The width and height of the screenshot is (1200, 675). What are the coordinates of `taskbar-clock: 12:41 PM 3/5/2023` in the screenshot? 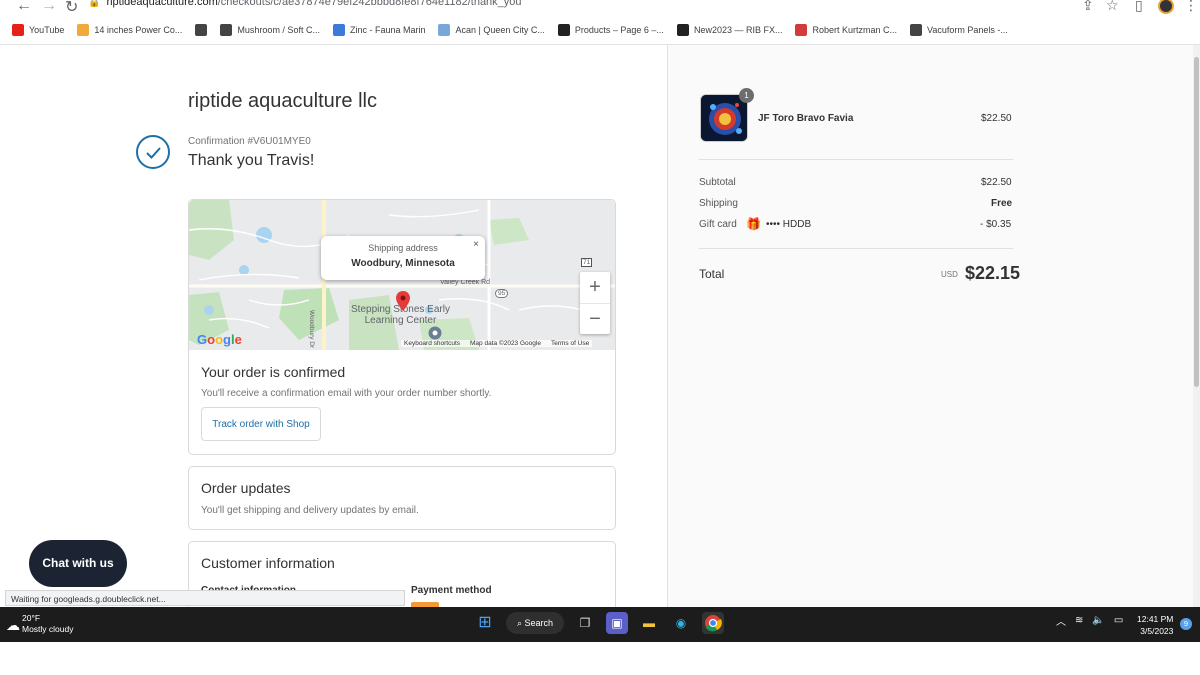 It's located at (1155, 625).